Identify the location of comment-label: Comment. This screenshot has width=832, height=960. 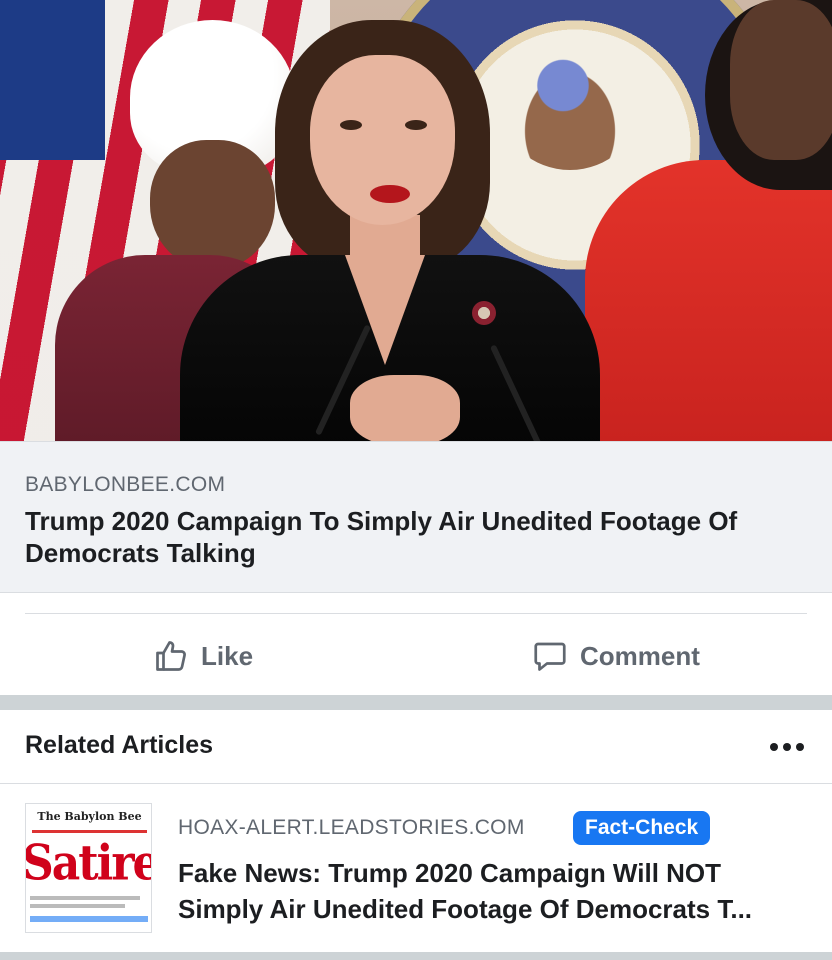
(640, 655).